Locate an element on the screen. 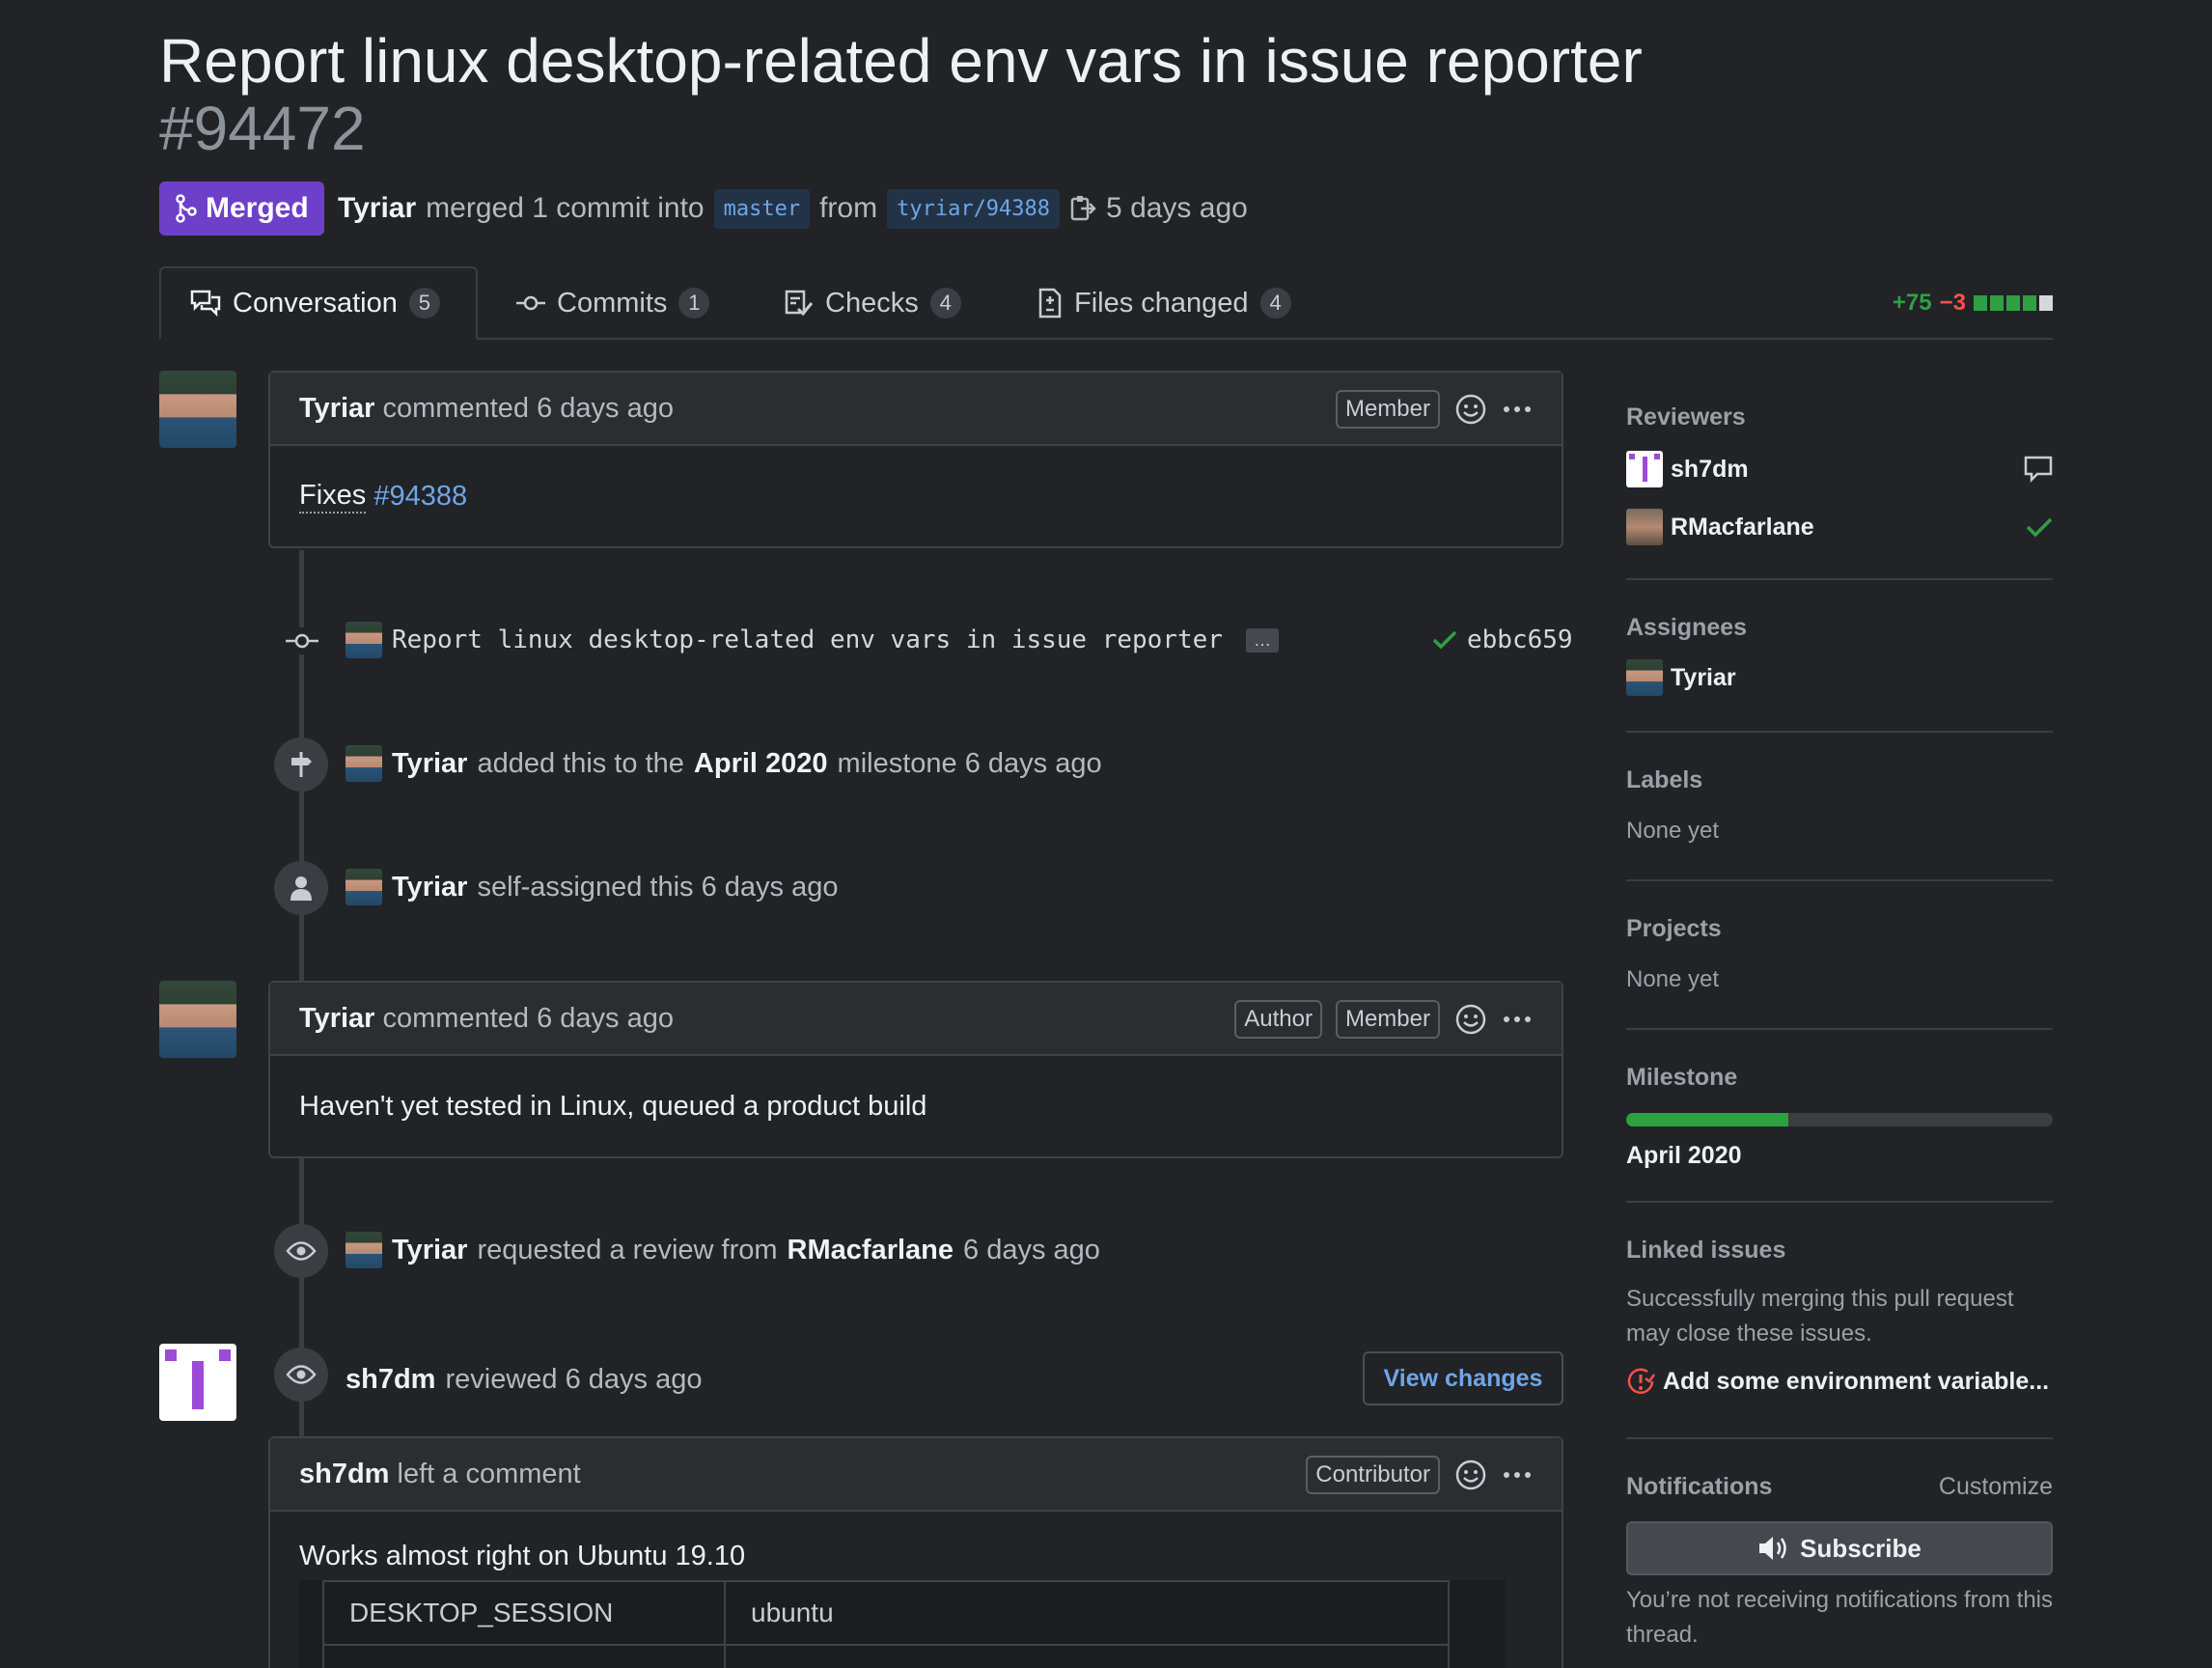 This screenshot has width=2212, height=1668. tab-files-label: Files changed is located at coordinates (1161, 303).